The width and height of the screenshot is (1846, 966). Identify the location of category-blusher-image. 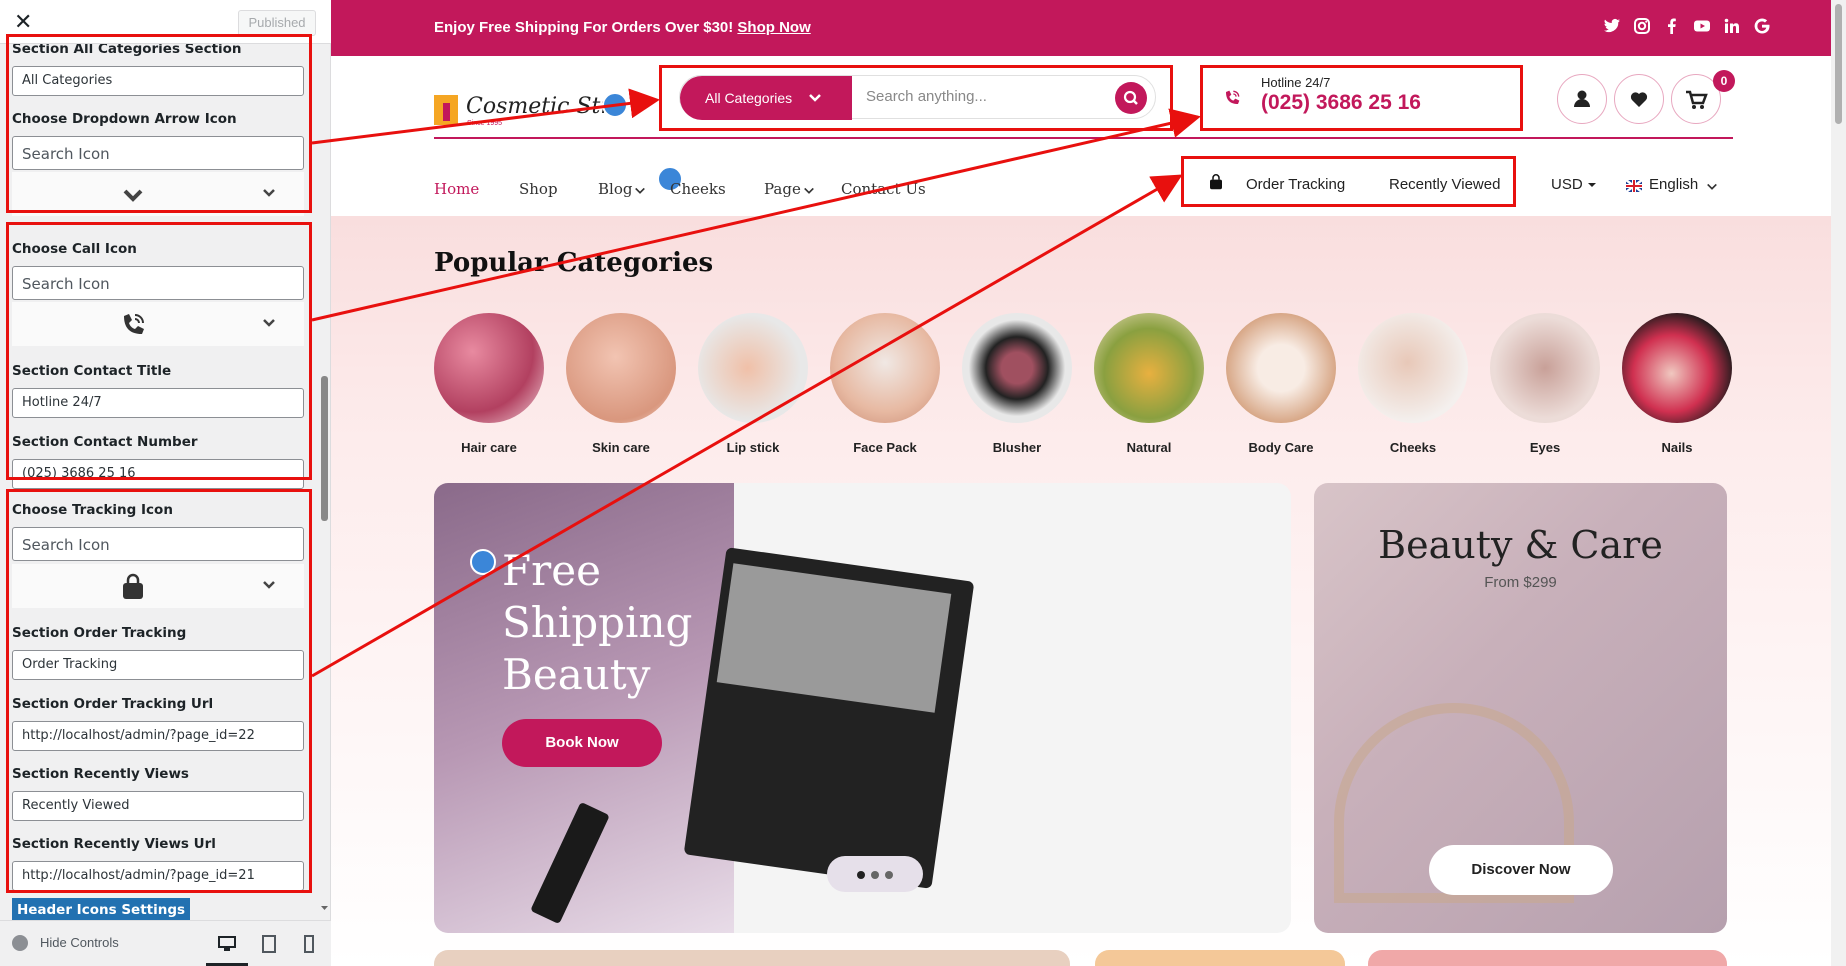
(1017, 368).